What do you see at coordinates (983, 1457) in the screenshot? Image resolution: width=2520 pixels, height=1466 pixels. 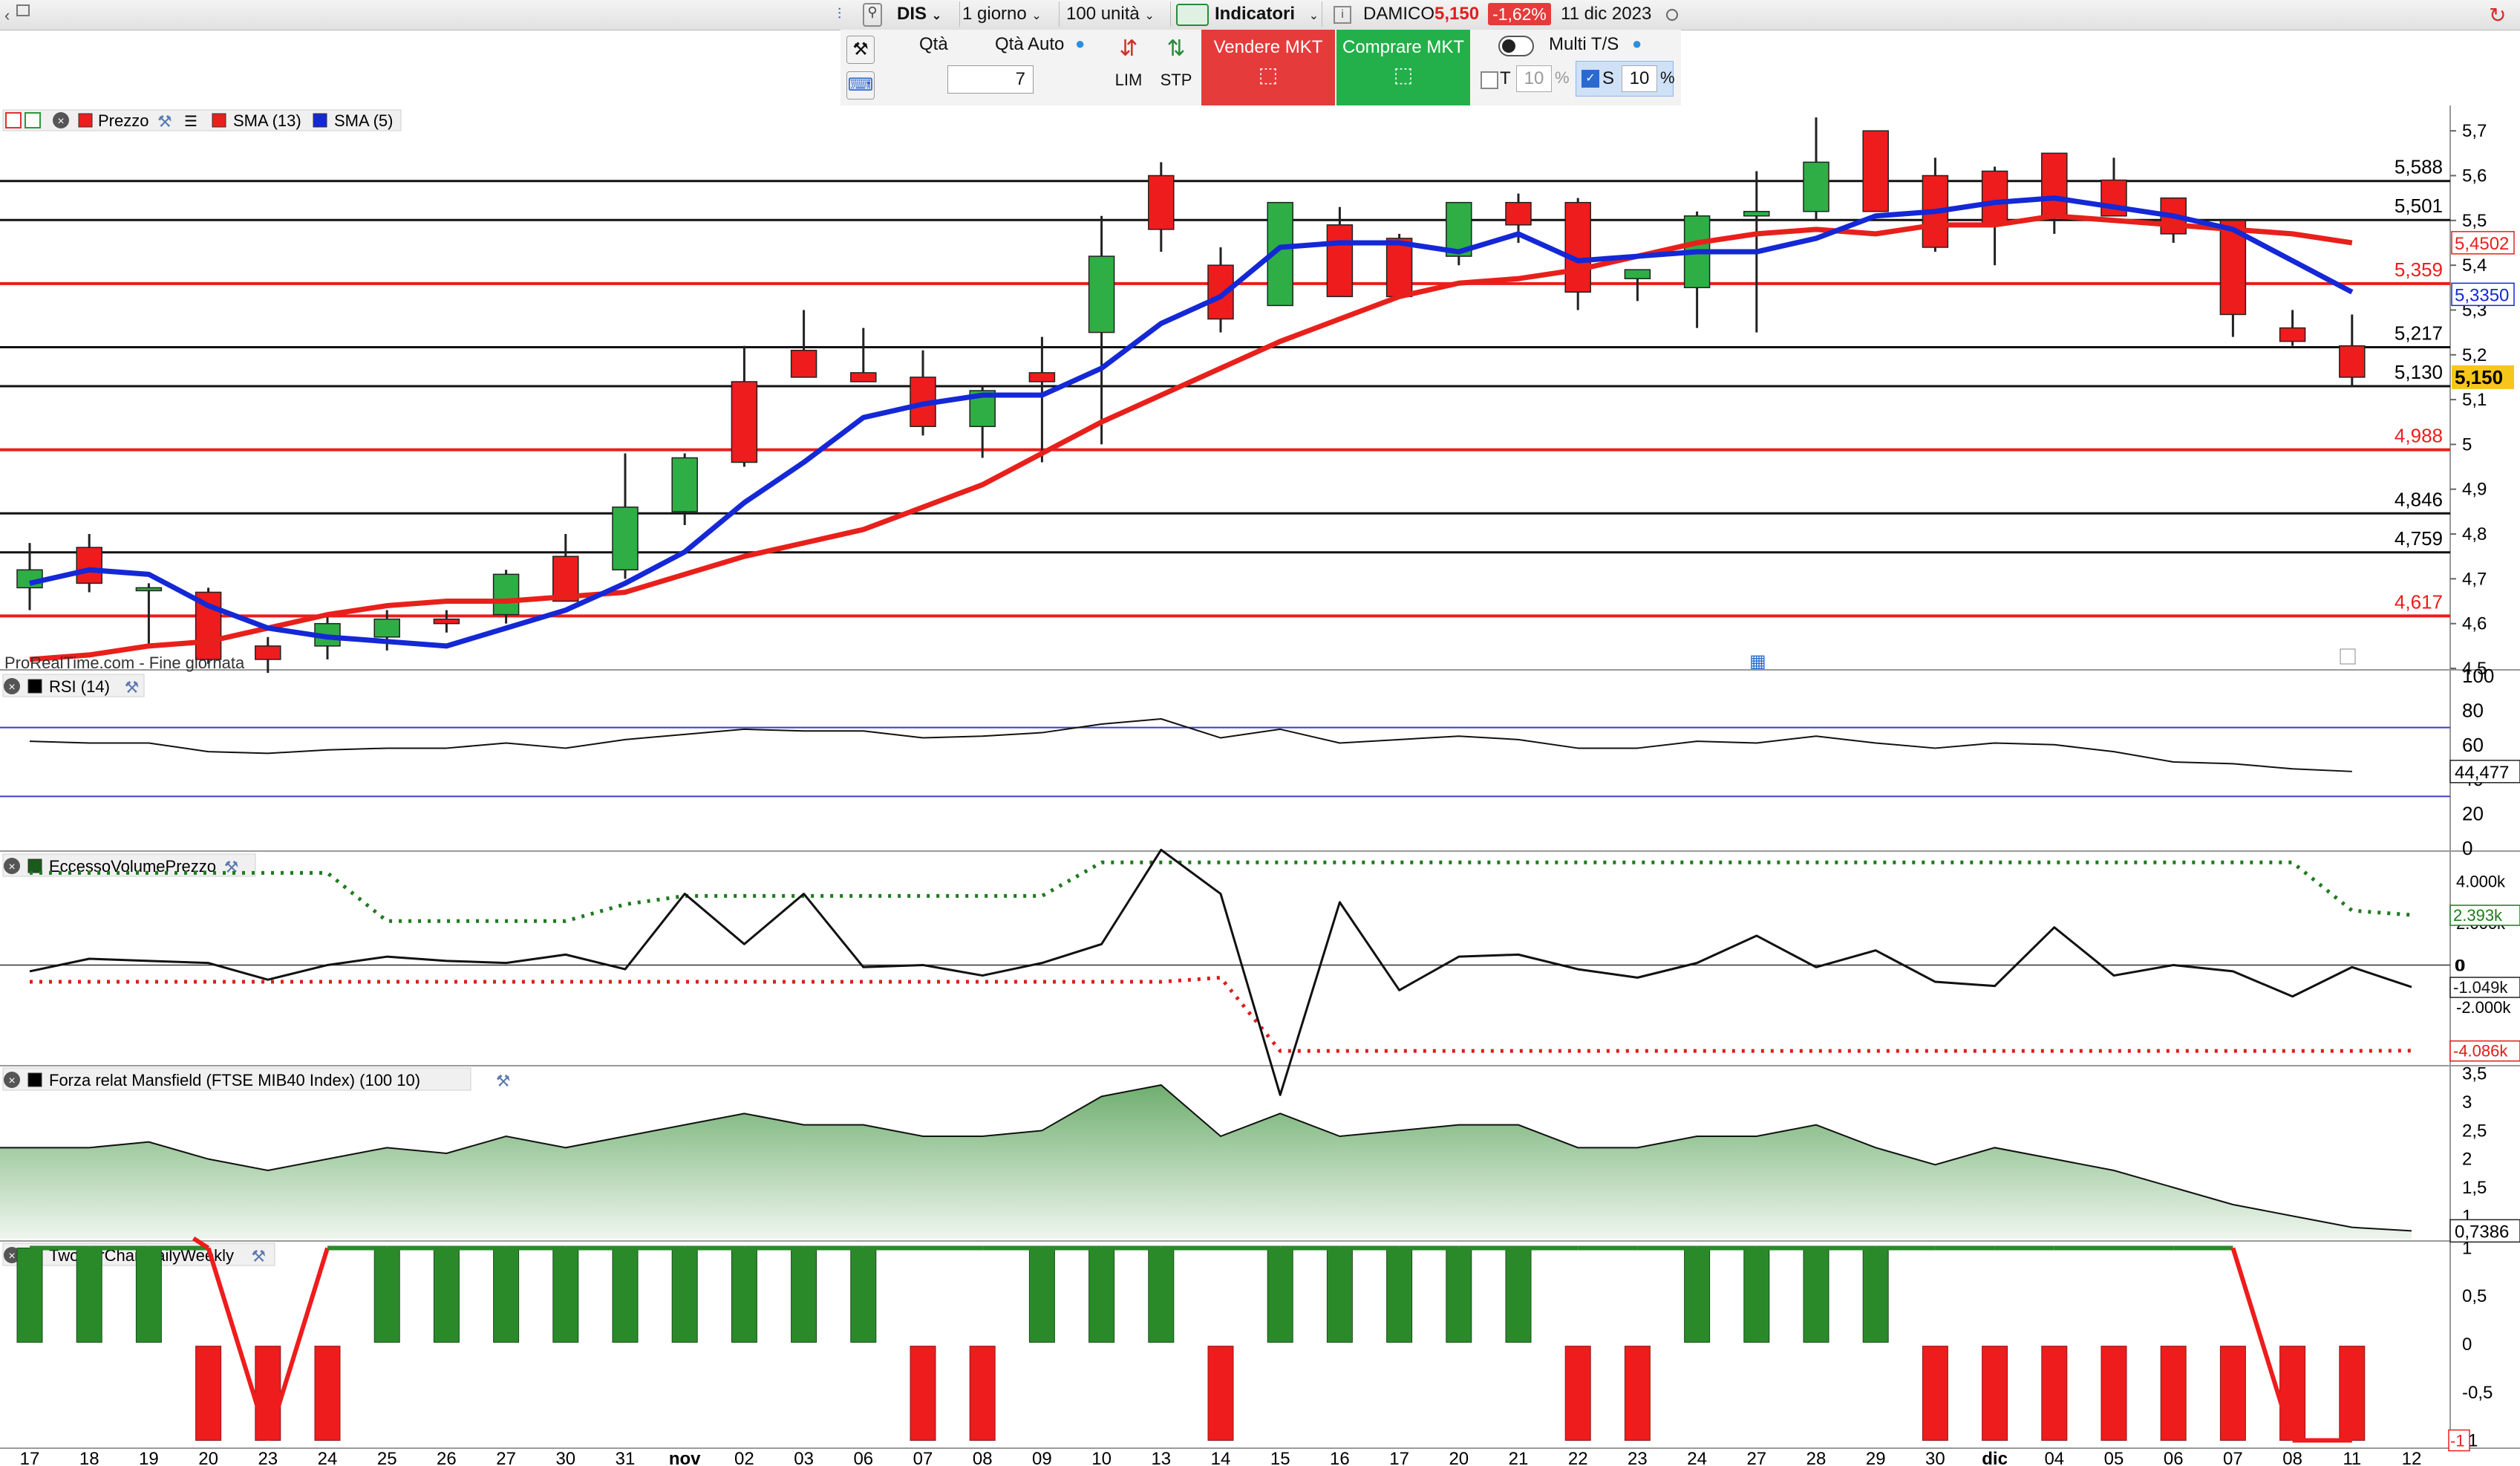 I see `x-tick-label: 08` at bounding box center [983, 1457].